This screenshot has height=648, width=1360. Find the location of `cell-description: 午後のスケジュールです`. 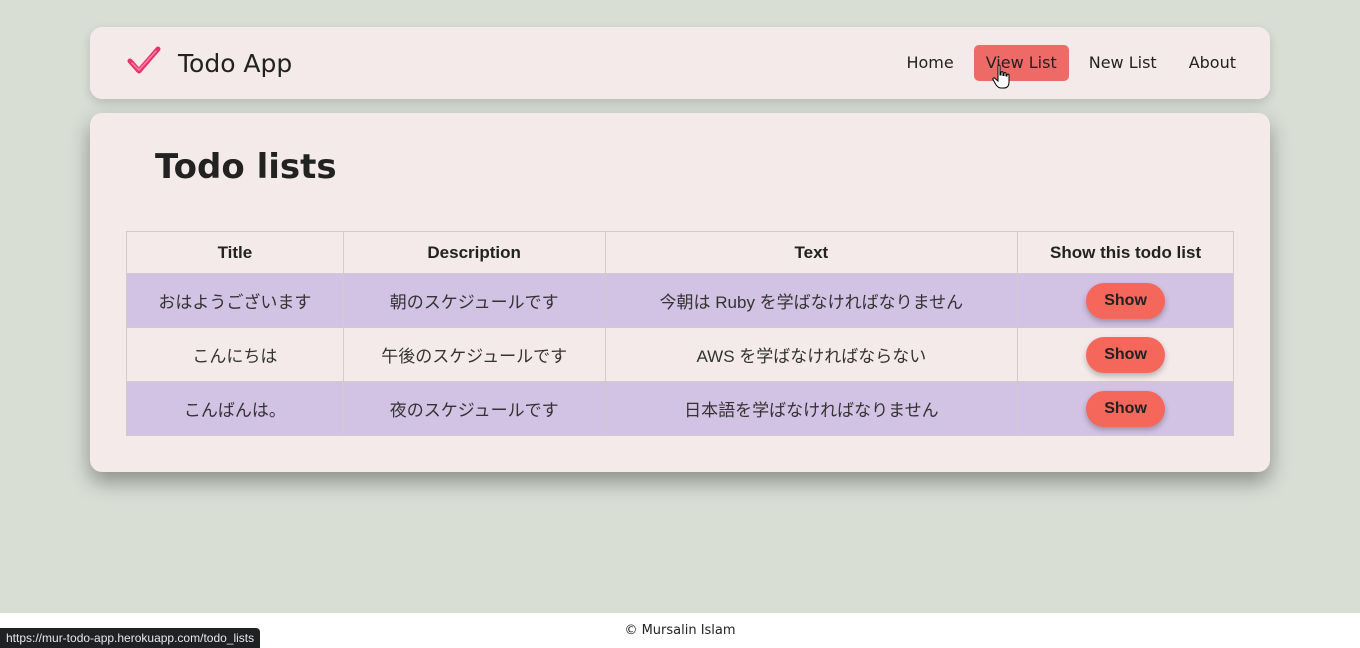

cell-description: 午後のスケジュールです is located at coordinates (474, 354).